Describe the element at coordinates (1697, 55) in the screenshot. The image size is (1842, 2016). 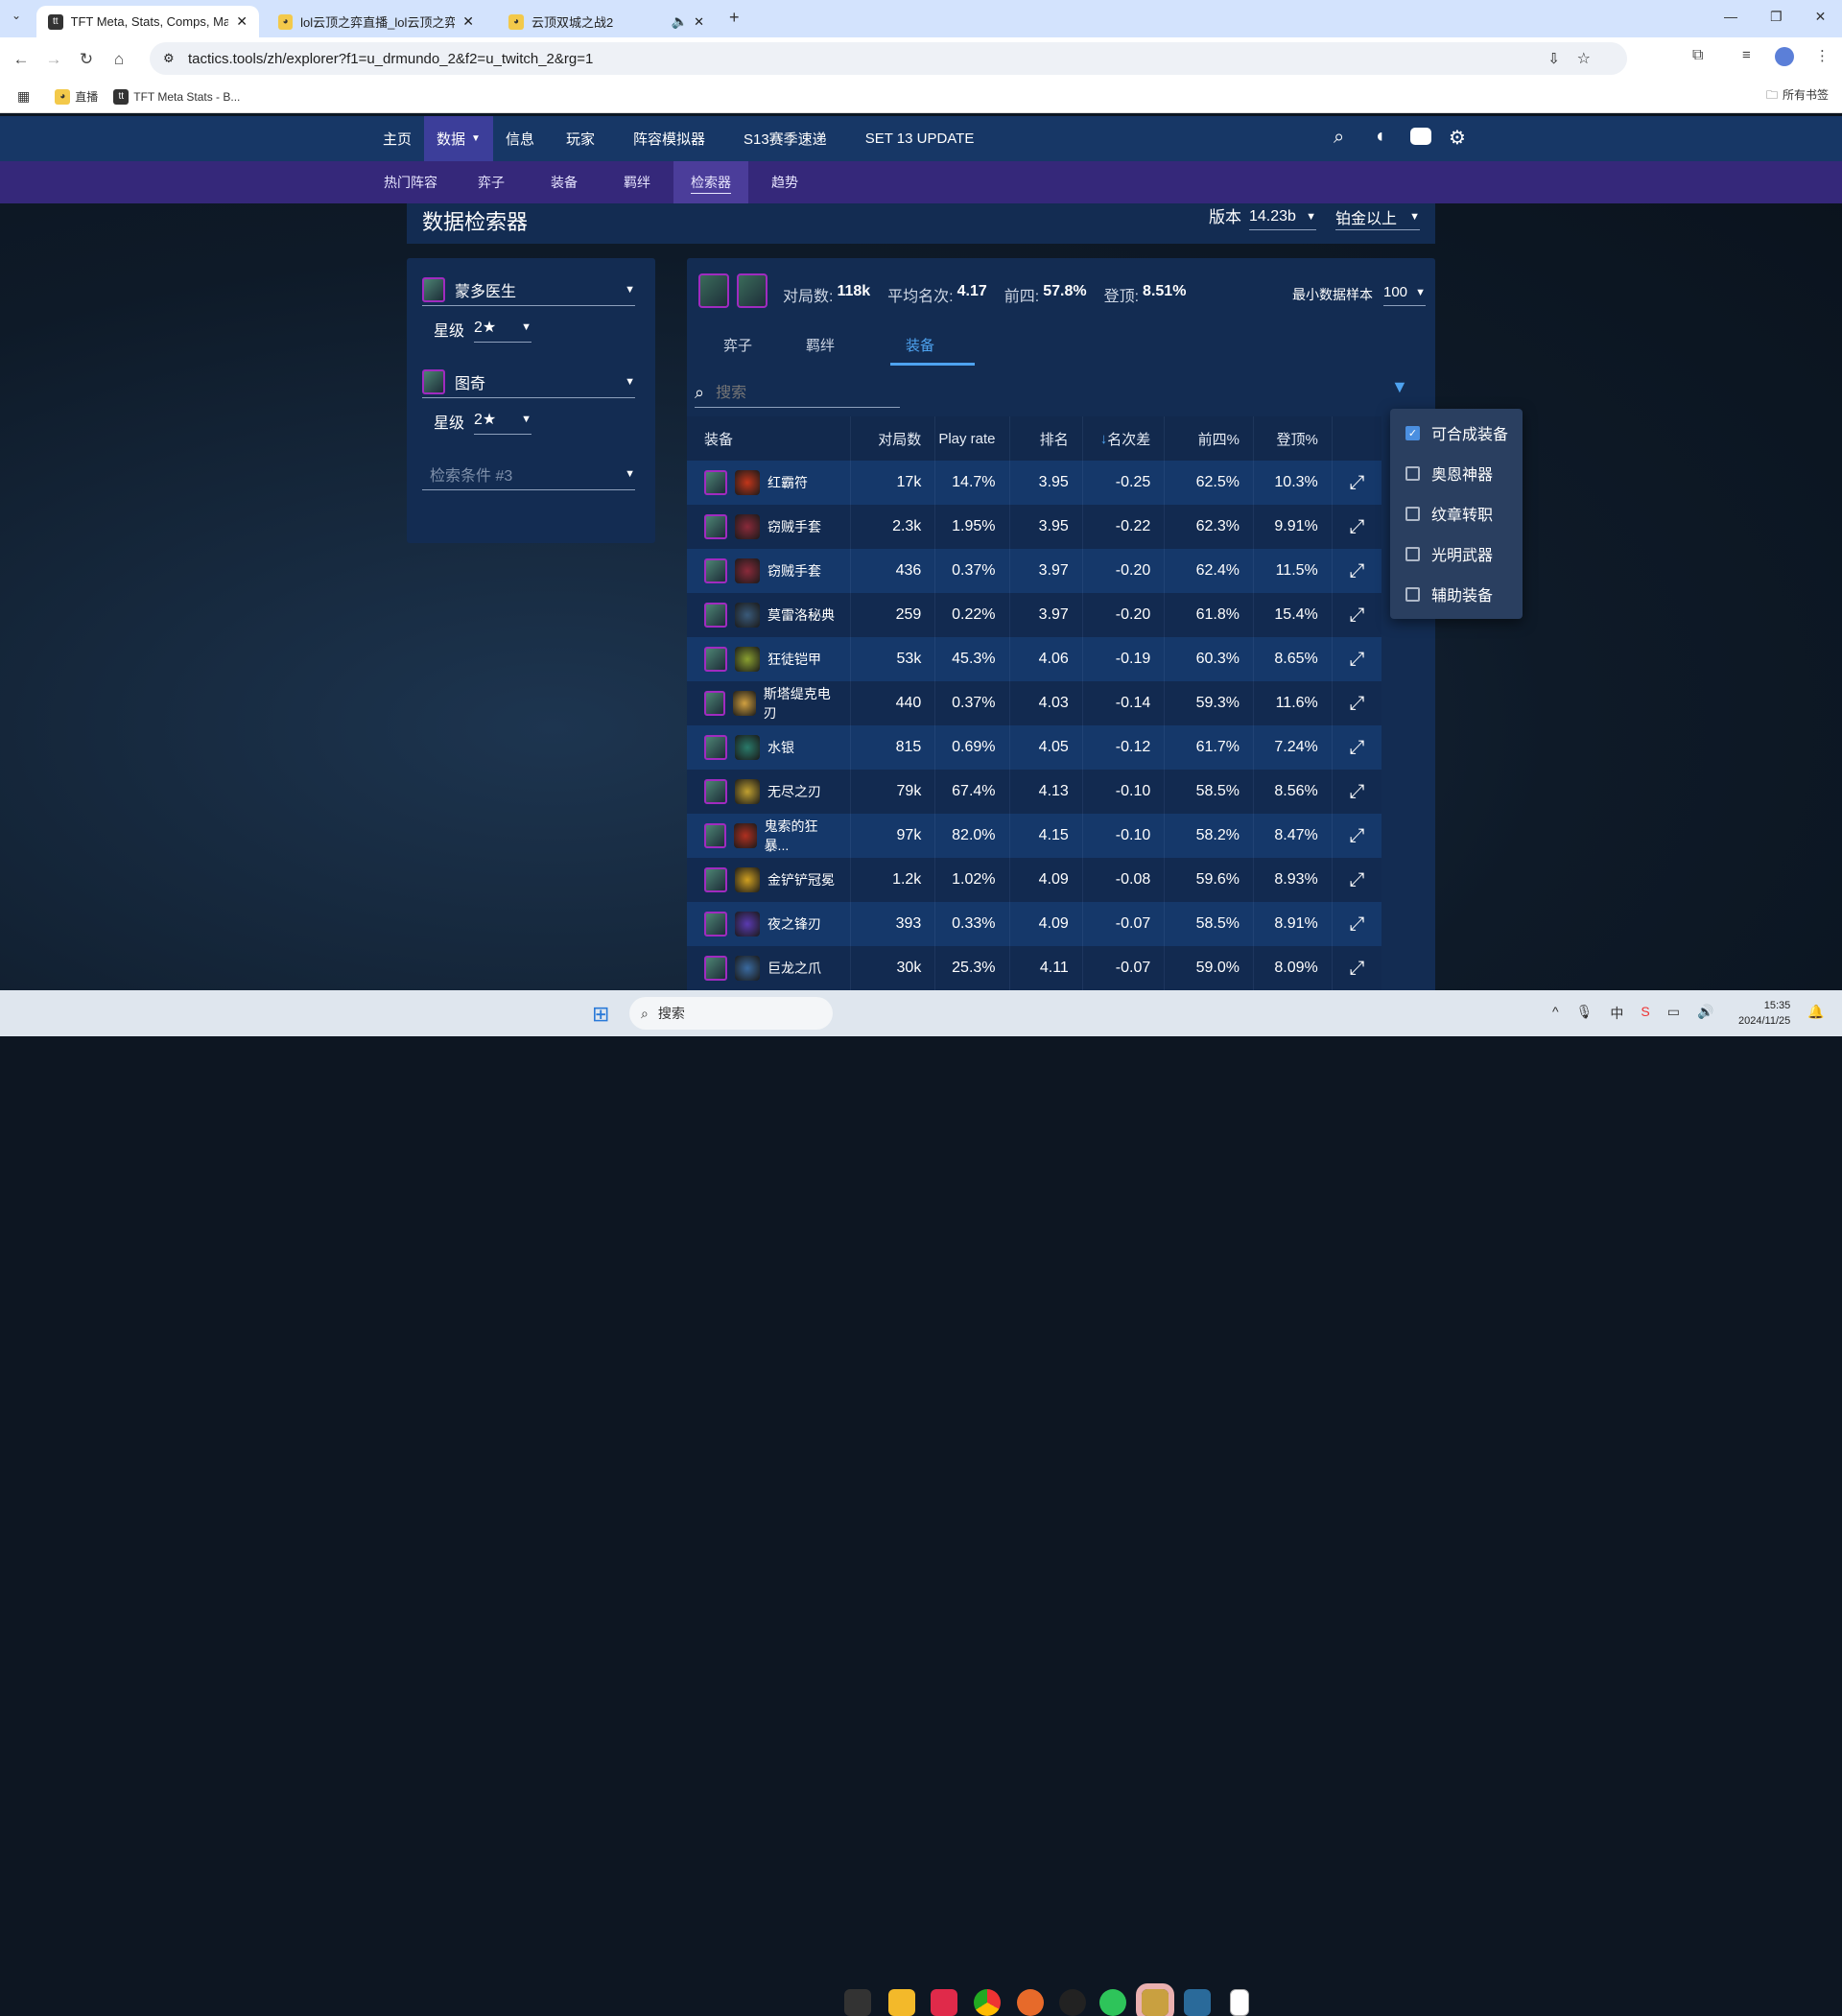
I see `extensions-icon: ⧉` at that location.